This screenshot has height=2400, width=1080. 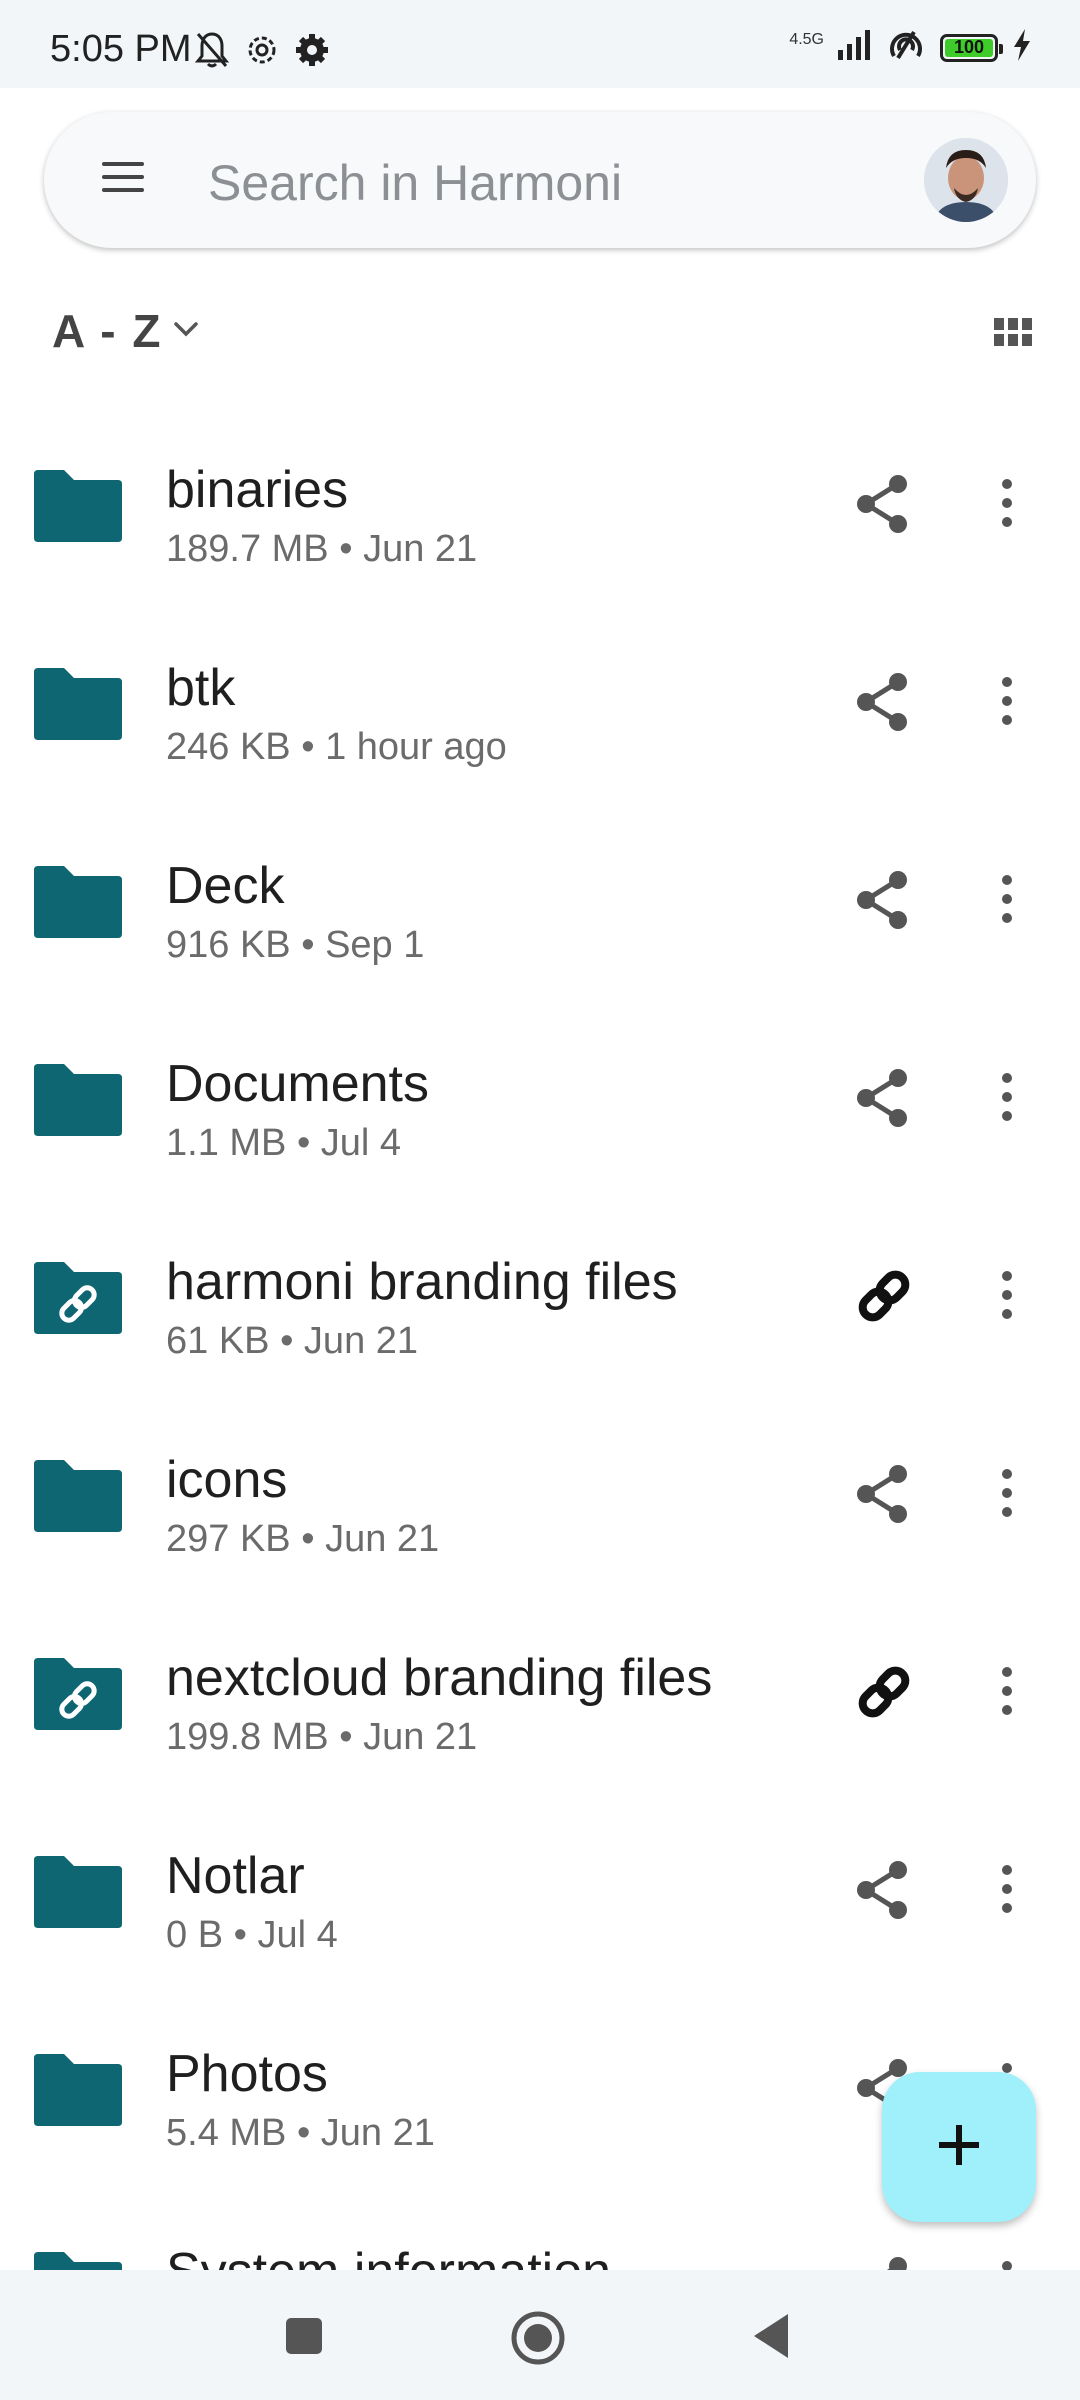 I want to click on hamburger-menu-icon, so click(x=123, y=179).